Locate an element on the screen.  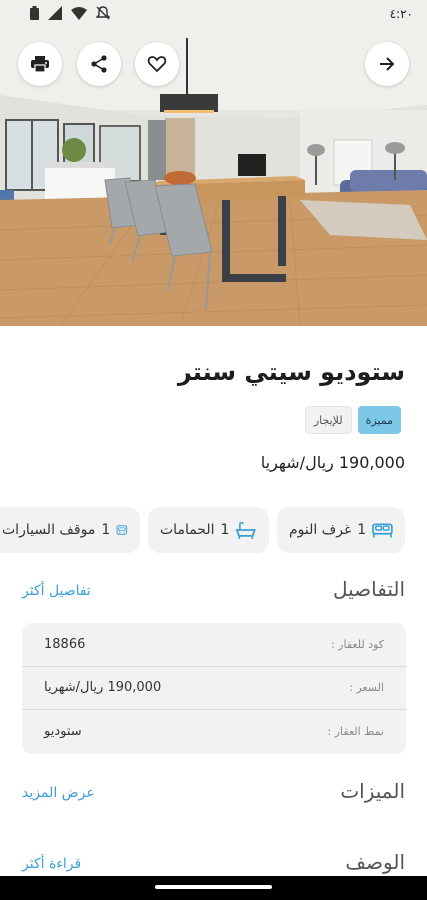
status-icons is located at coordinates (70, 14).